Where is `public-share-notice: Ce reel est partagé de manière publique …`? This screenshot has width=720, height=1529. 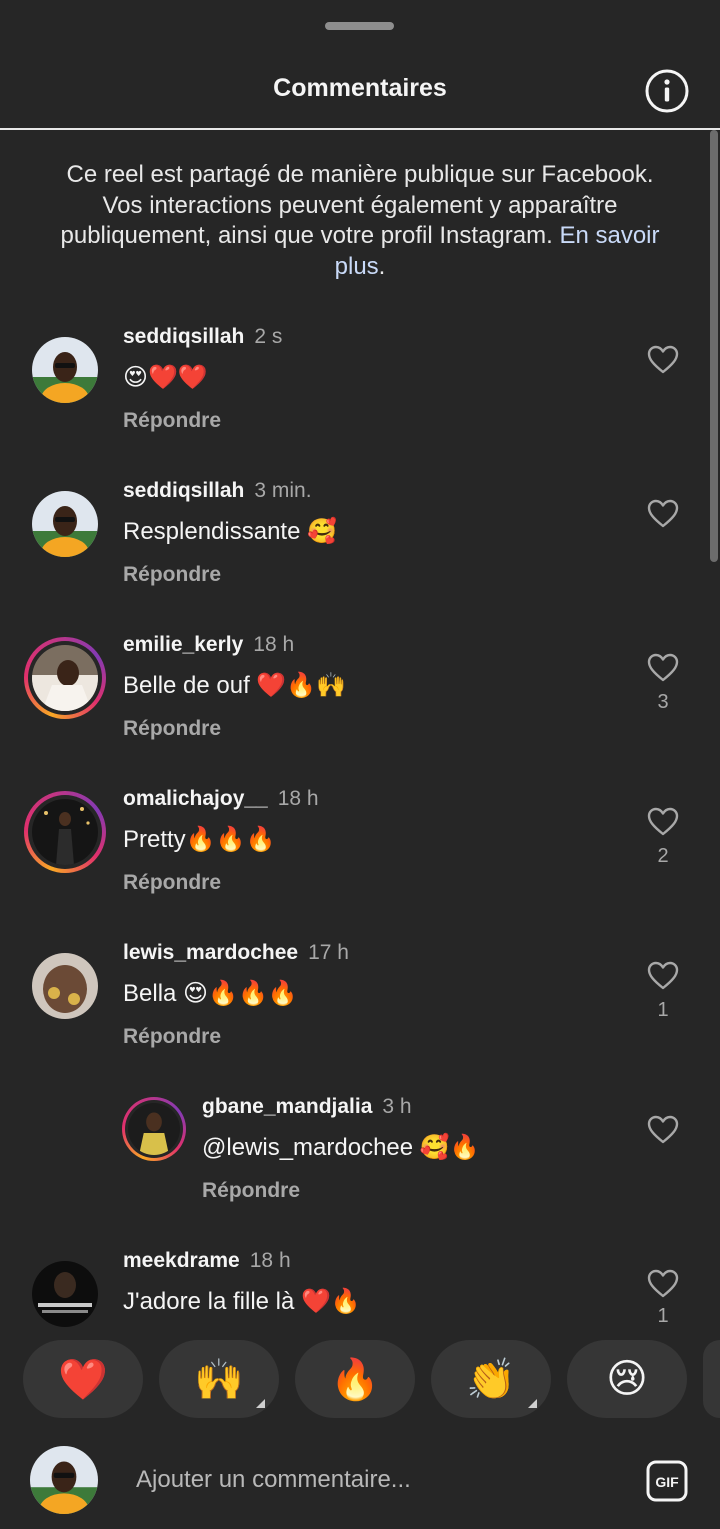 public-share-notice: Ce reel est partagé de manière publique … is located at coordinates (360, 221).